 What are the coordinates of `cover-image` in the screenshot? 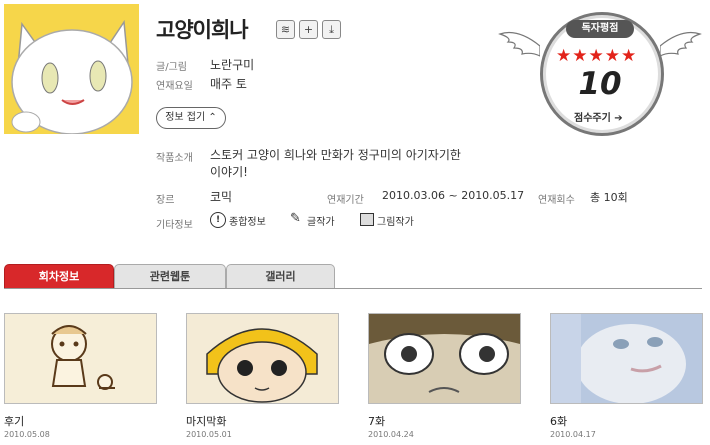 It's located at (71, 69).